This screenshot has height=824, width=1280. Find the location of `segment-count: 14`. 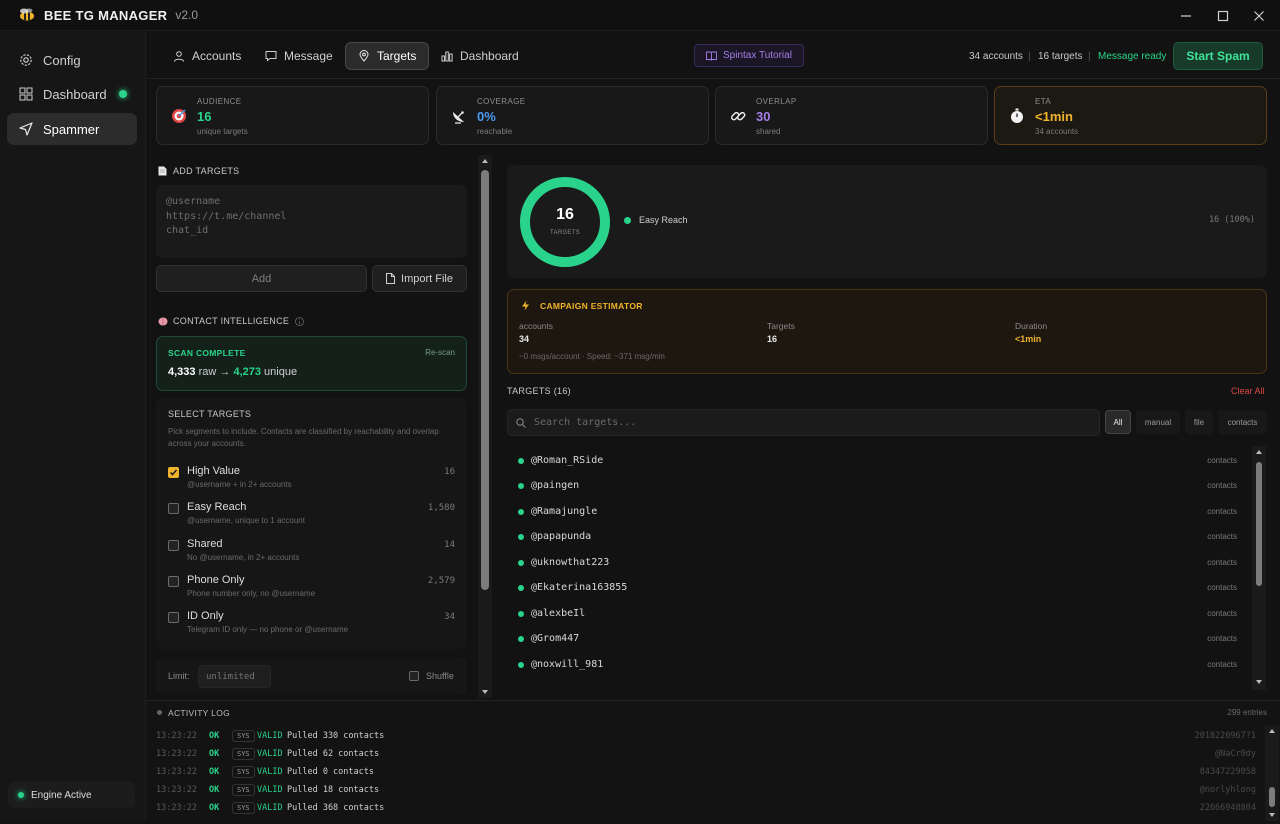

segment-count: 14 is located at coordinates (449, 545).